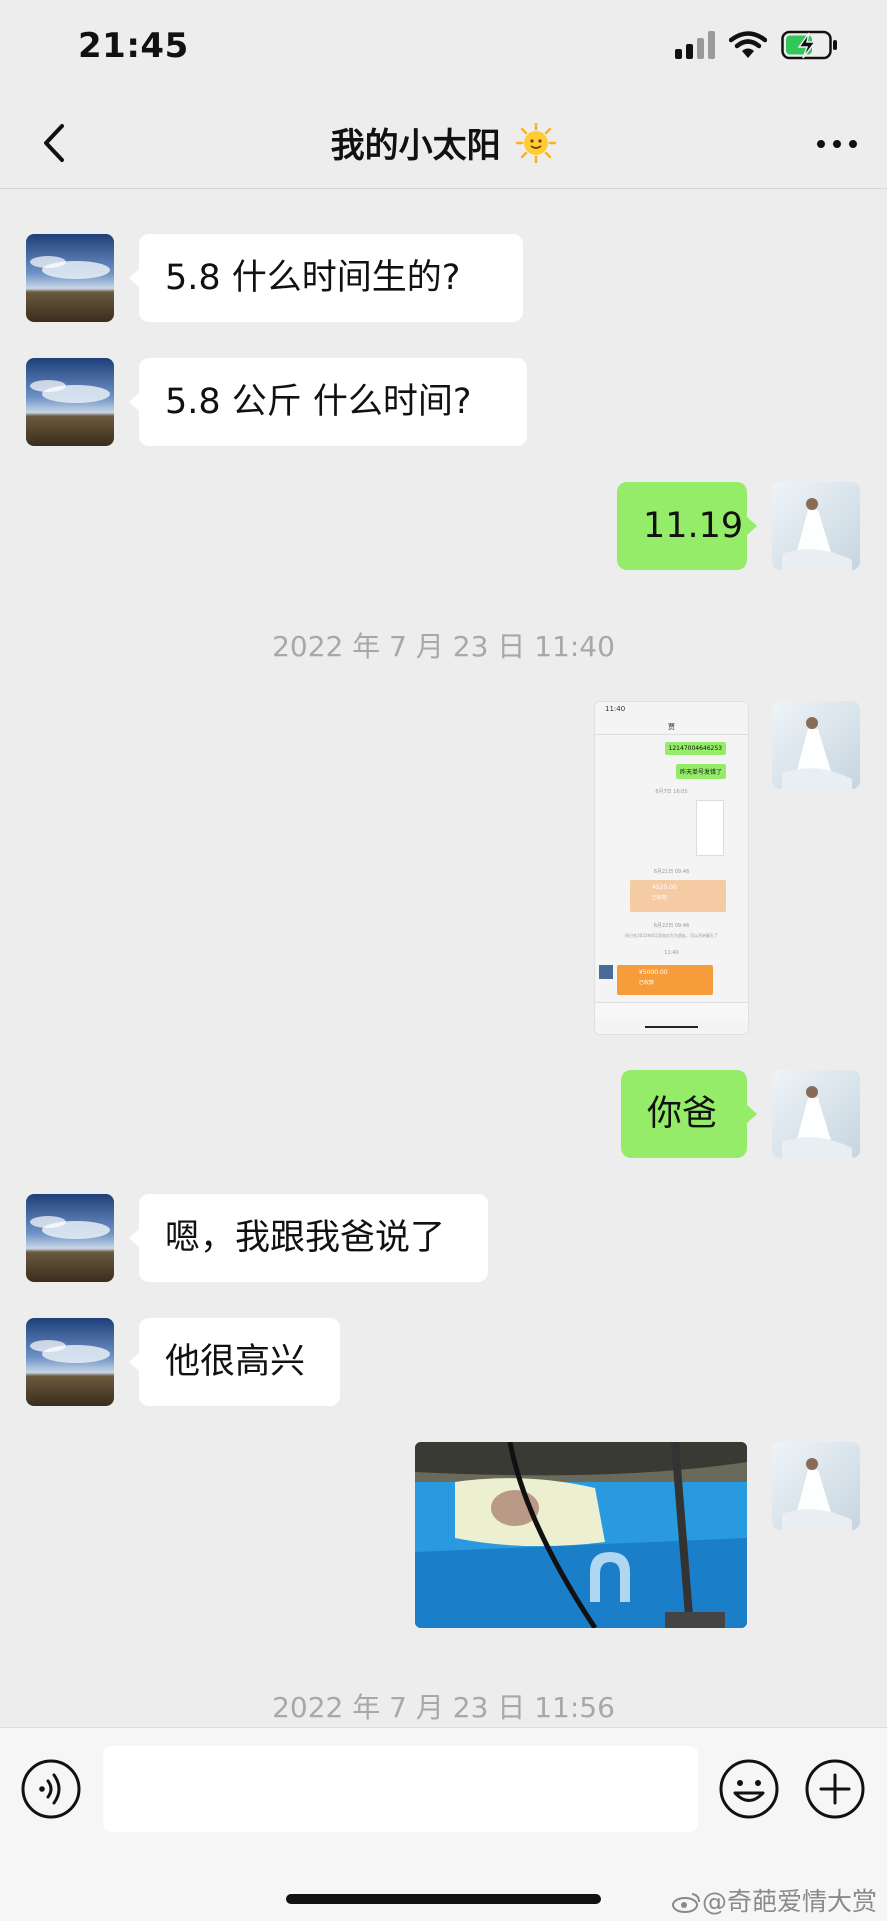  What do you see at coordinates (809, 45) in the screenshot?
I see `battery-icon` at bounding box center [809, 45].